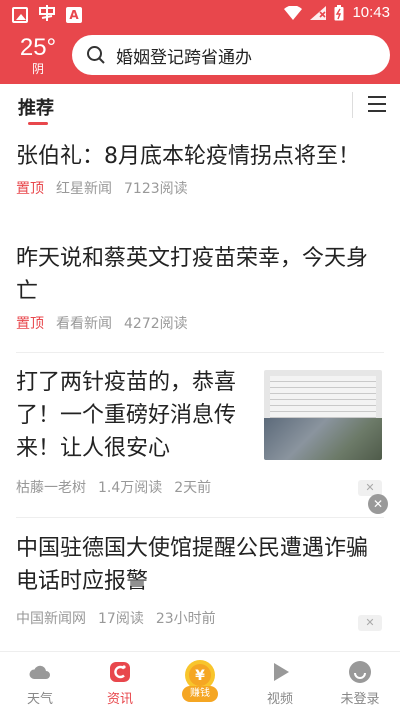 This screenshot has width=400, height=711. I want to click on weather-condition: 阴, so click(37, 69).